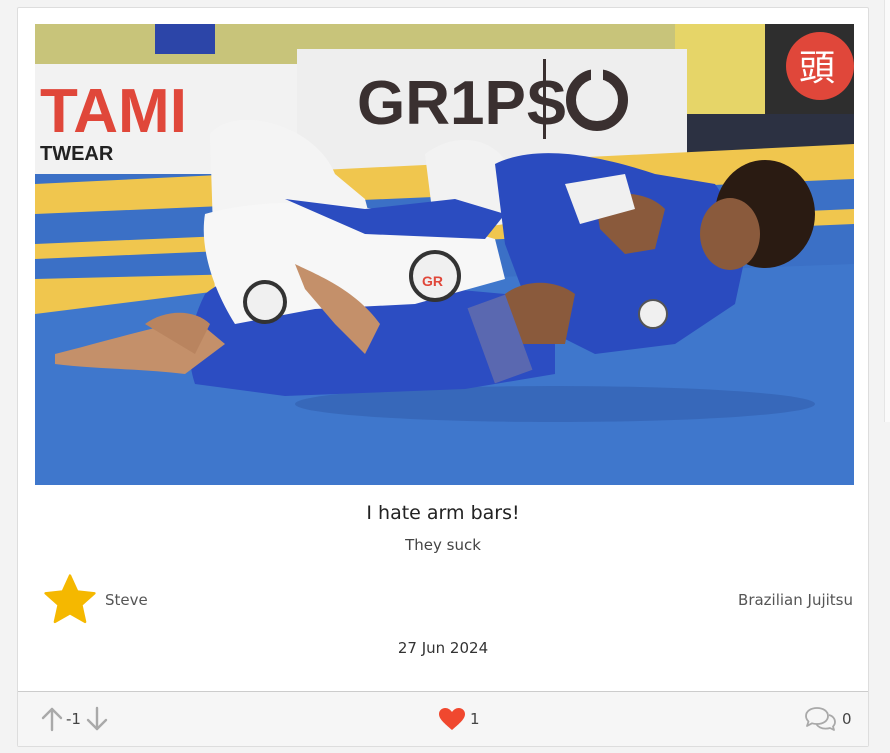  What do you see at coordinates (887, 211) in the screenshot?
I see `right-gutter` at bounding box center [887, 211].